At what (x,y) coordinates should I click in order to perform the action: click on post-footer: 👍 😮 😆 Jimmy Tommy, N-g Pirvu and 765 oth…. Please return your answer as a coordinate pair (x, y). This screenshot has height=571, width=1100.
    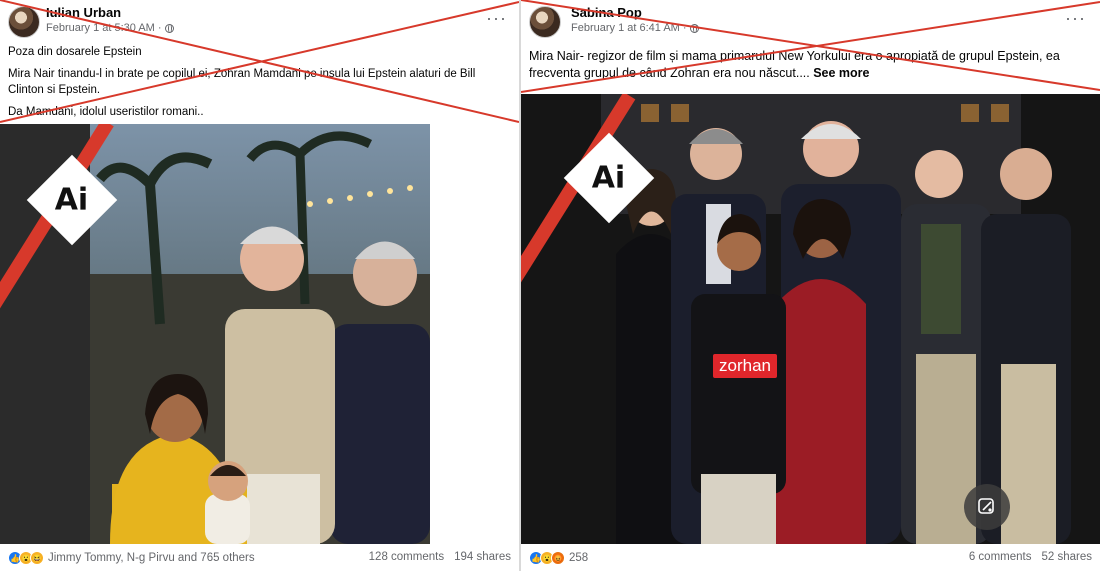
    Looking at the image, I should click on (259, 558).